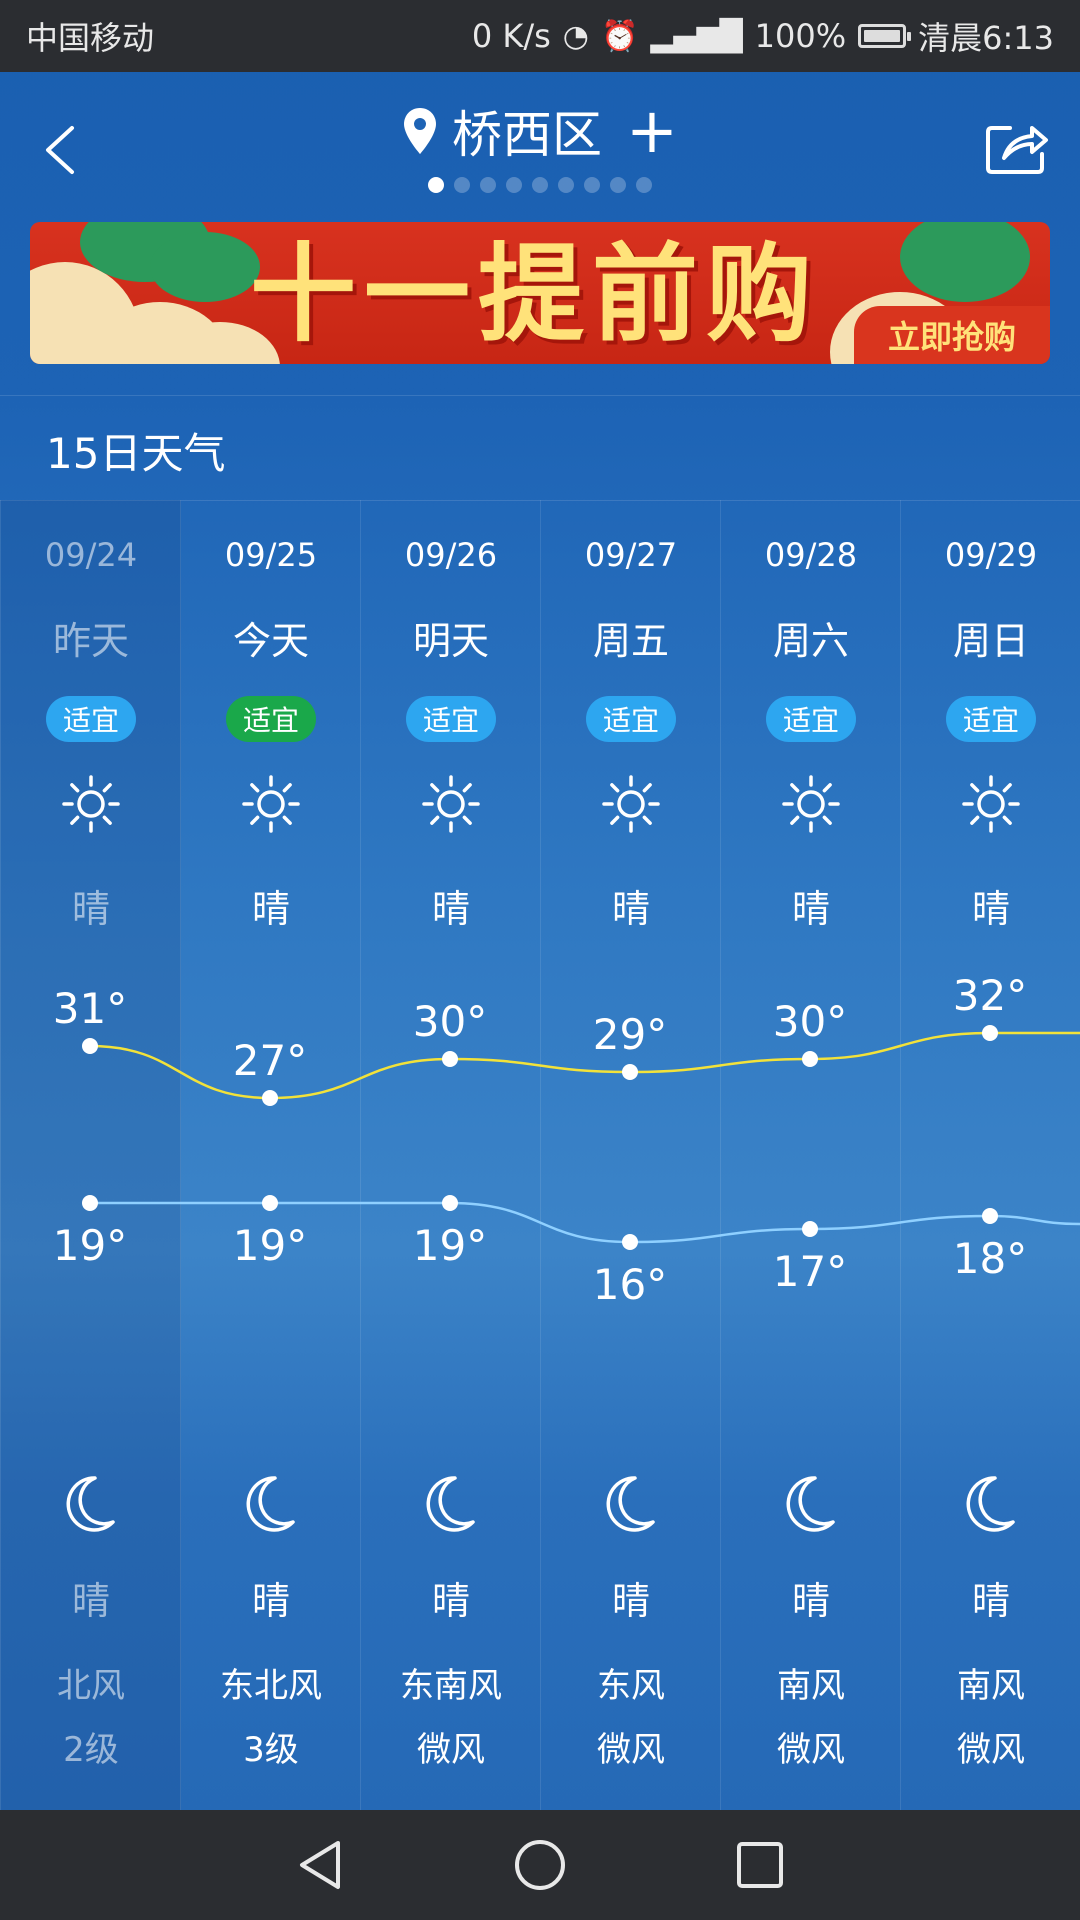  I want to click on forecast-day-column: 09/26 明天 适宜晴晴东南风 微风, so click(450, 1155).